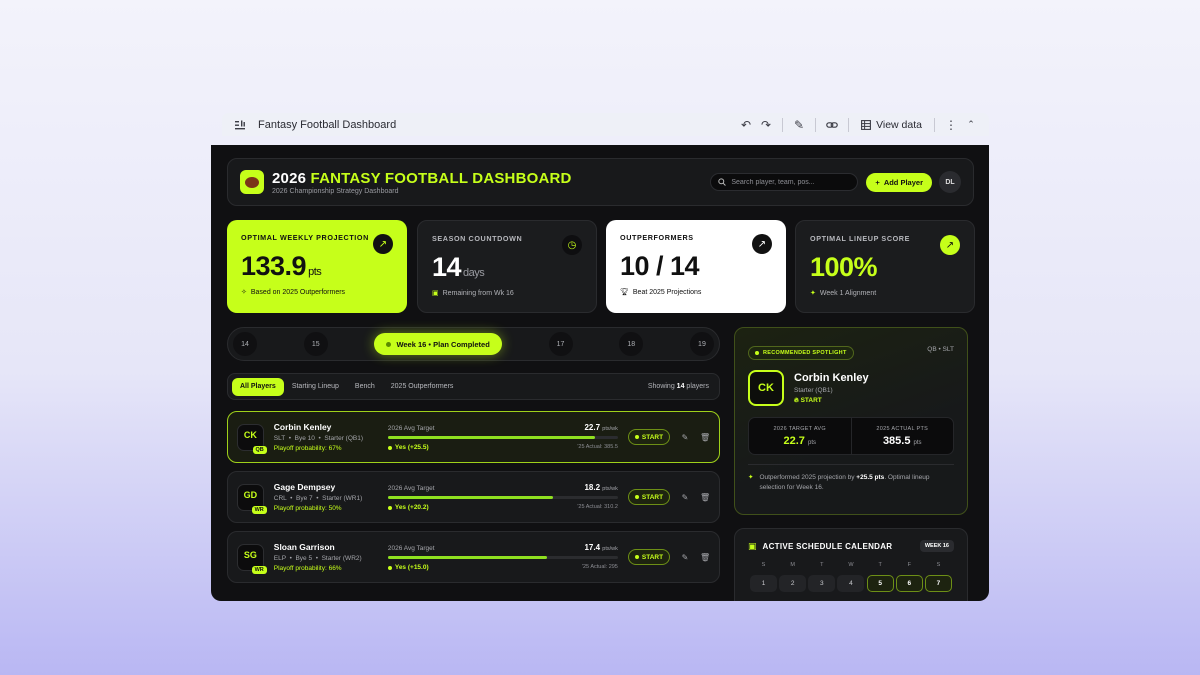 Image resolution: width=1200 pixels, height=675 pixels. Describe the element at coordinates (335, 191) in the screenshot. I see `page-subtitle: 2026 Championship Strategy Dashboard` at that location.